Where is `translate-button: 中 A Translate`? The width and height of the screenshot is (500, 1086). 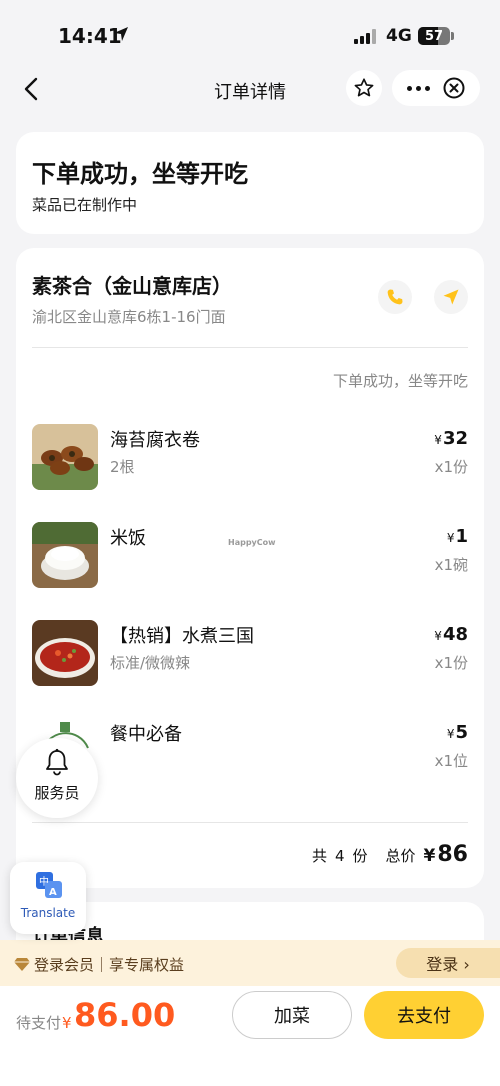
translate-button: 中 A Translate is located at coordinates (48, 898).